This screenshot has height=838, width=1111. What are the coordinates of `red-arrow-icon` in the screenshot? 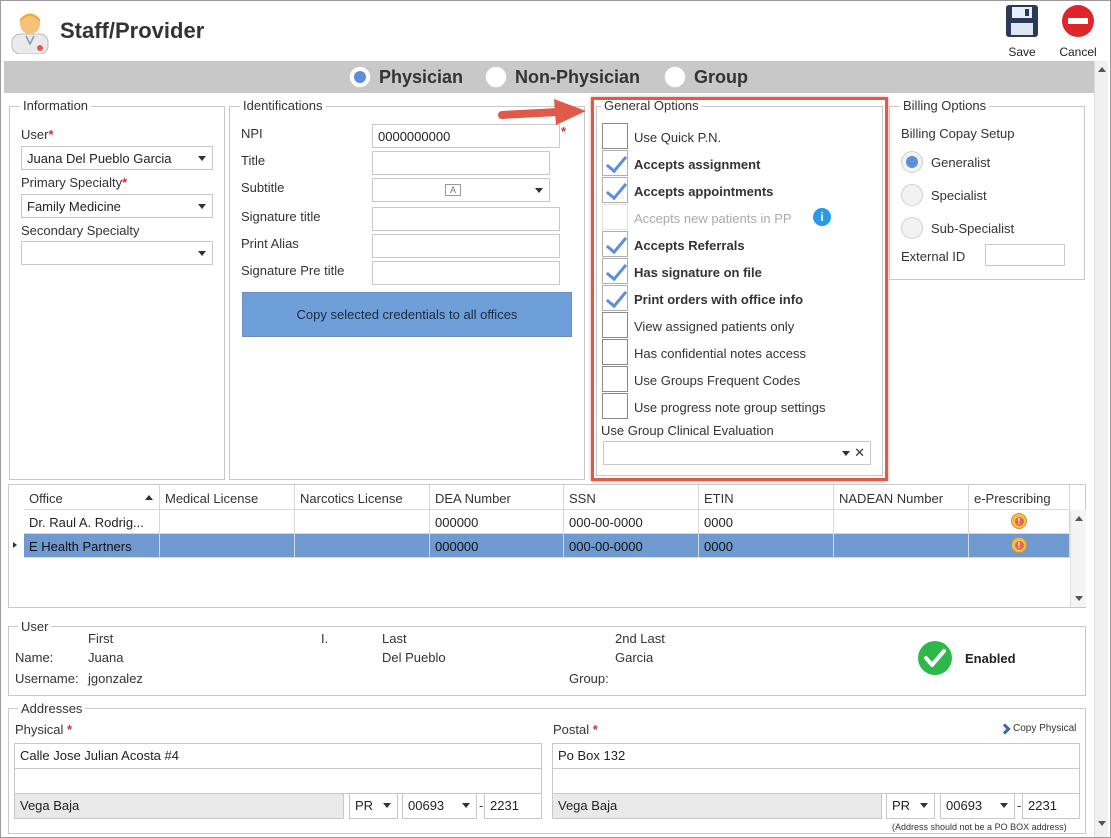 It's located at (542, 112).